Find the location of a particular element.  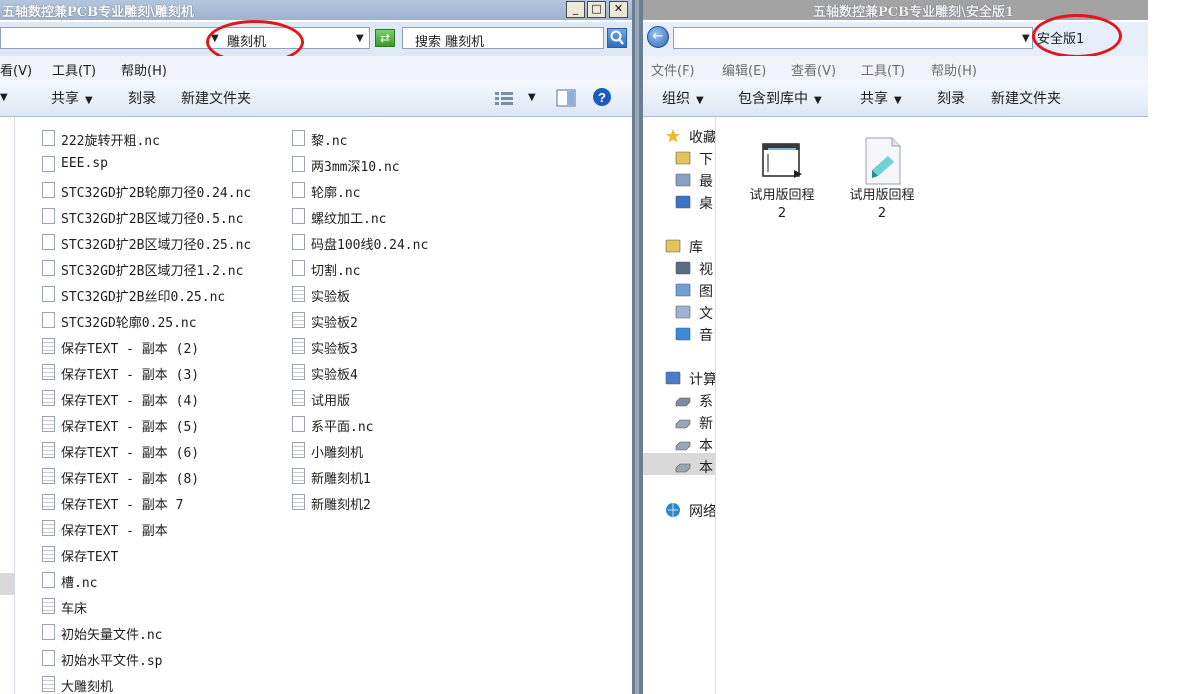

file-name: 系平面.nc is located at coordinates (342, 427).